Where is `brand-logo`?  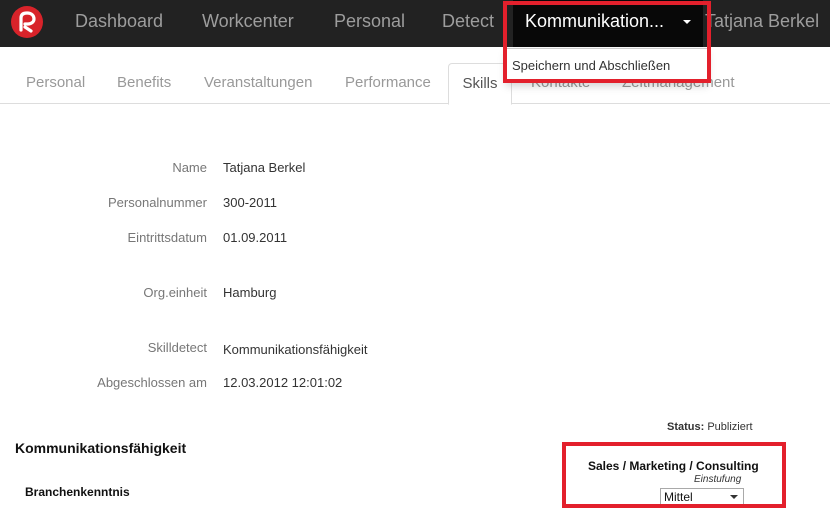 brand-logo is located at coordinates (27, 22).